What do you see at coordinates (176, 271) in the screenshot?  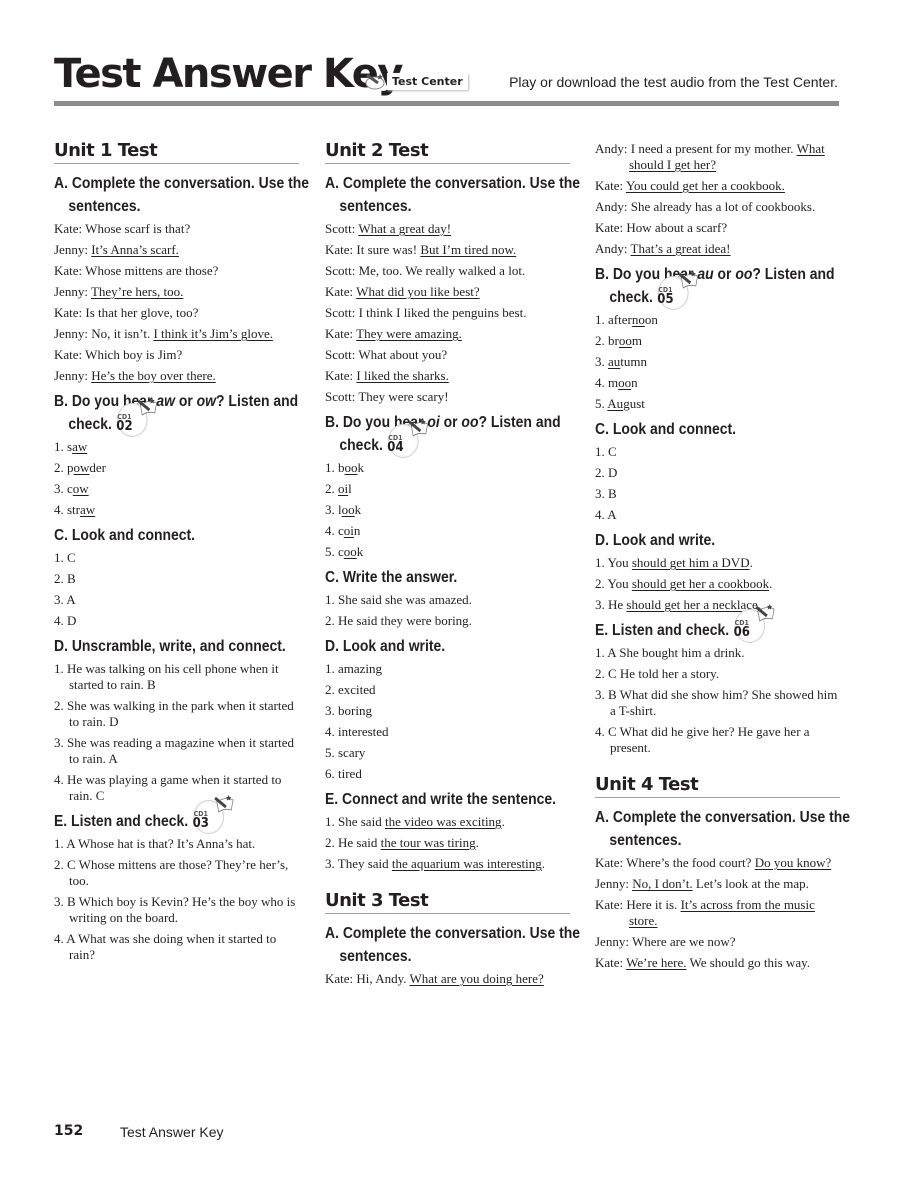 I see `dialog-line: Kate: Whose mittens are those?` at bounding box center [176, 271].